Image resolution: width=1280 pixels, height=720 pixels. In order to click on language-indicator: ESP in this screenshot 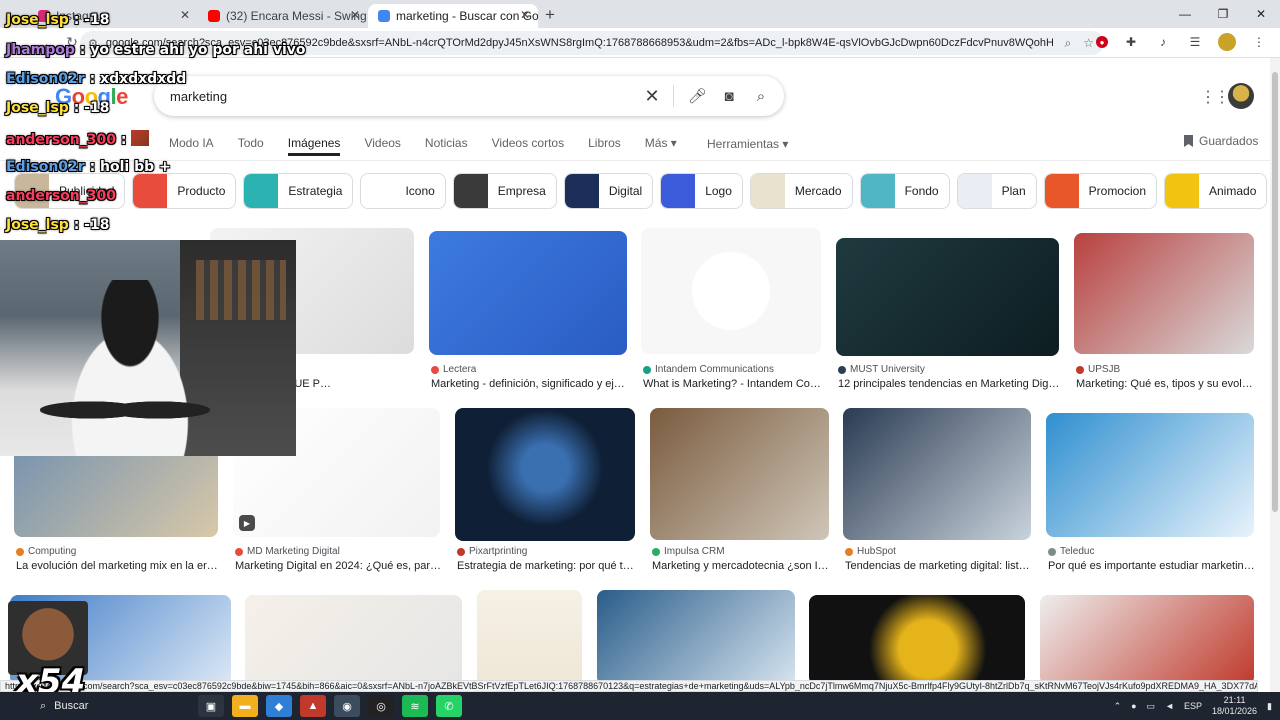, I will do `click(1193, 706)`.